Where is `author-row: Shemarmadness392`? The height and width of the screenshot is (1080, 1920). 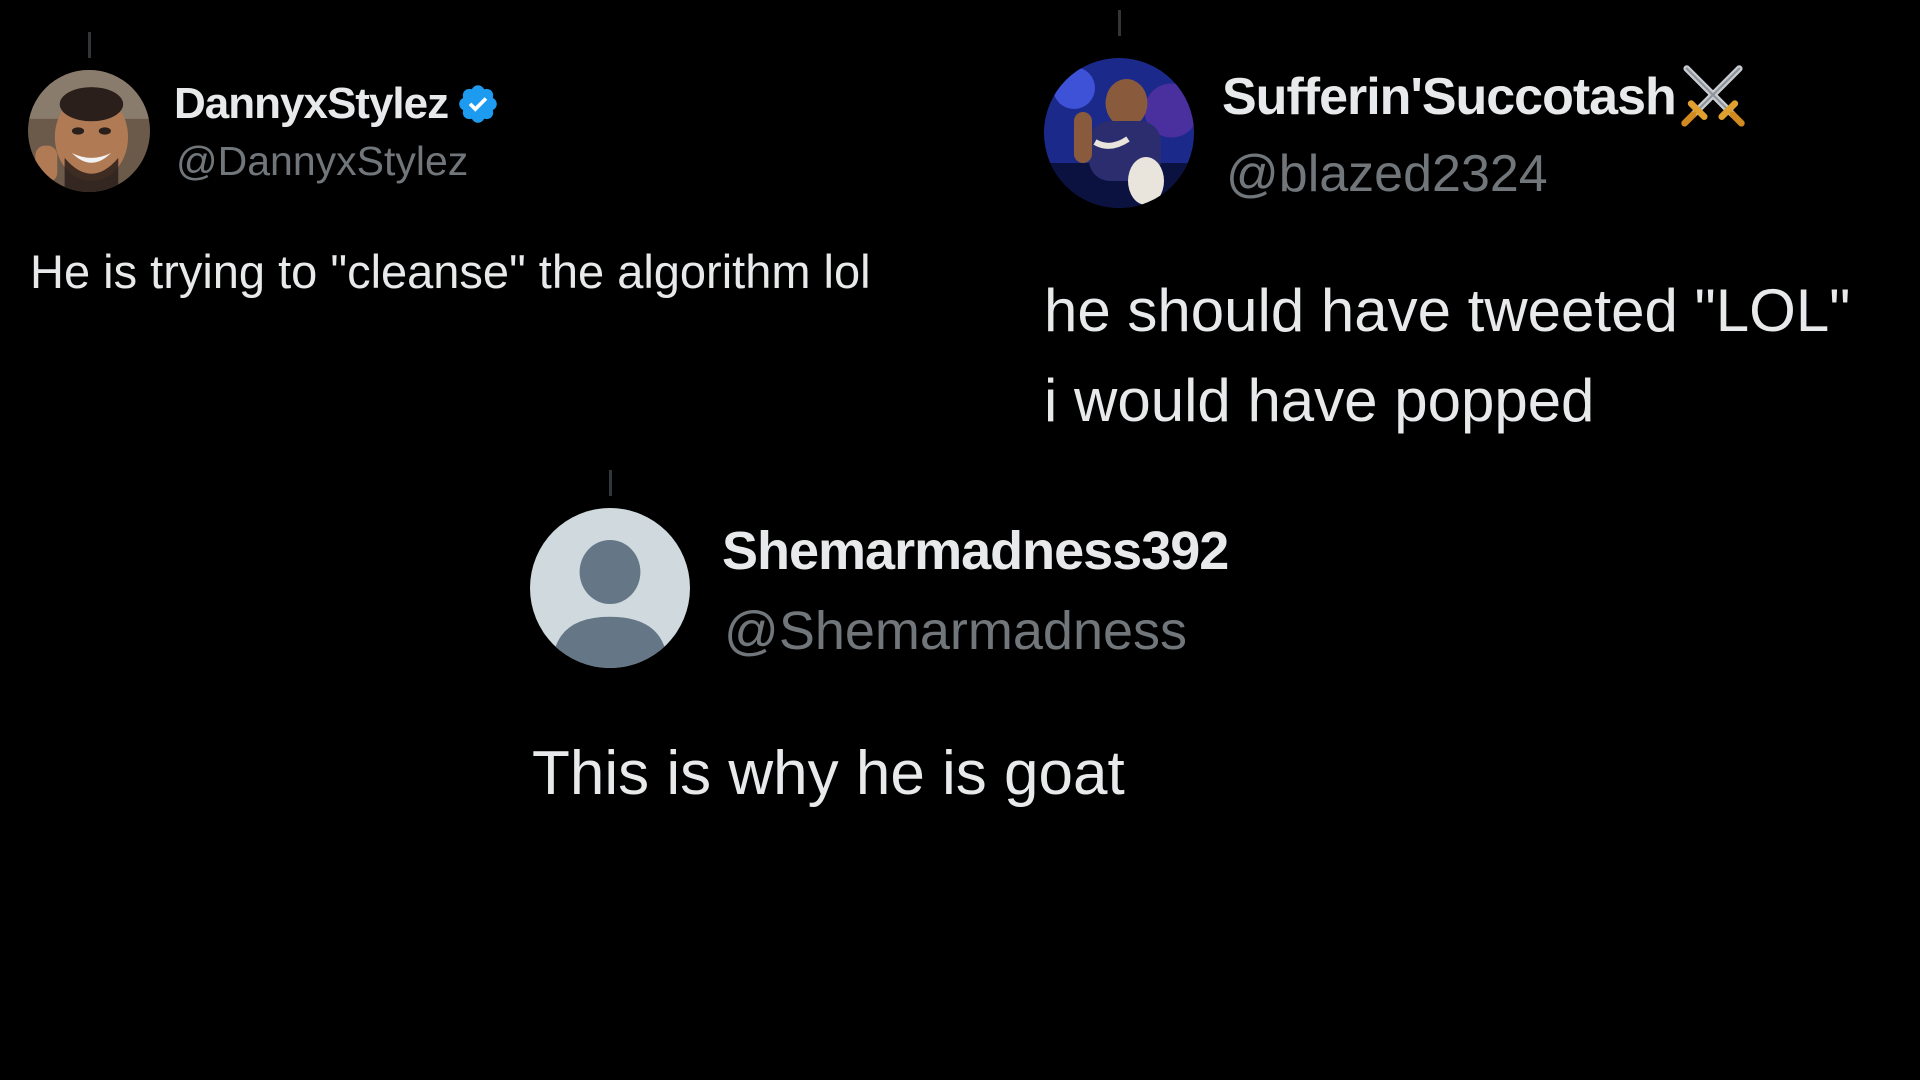 author-row: Shemarmadness392 is located at coordinates (975, 551).